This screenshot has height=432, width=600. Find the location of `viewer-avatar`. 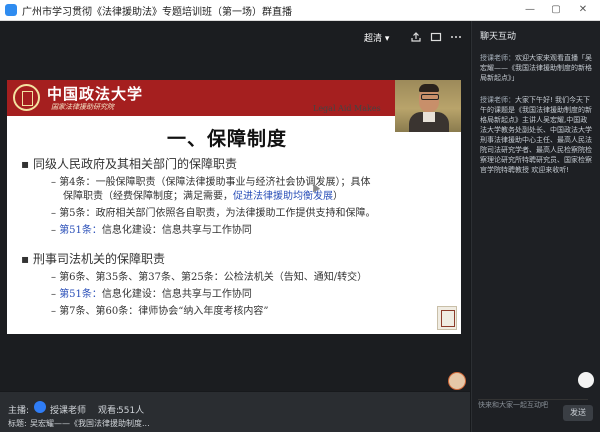

viewer-avatar is located at coordinates (457, 381).